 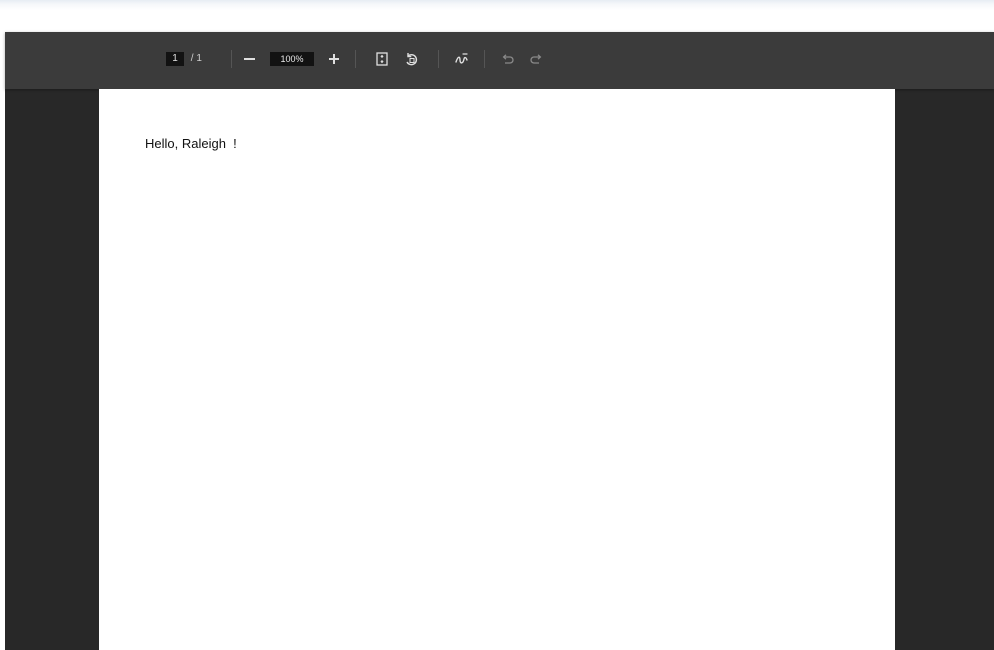 I want to click on page-count: / 1, so click(x=195, y=58).